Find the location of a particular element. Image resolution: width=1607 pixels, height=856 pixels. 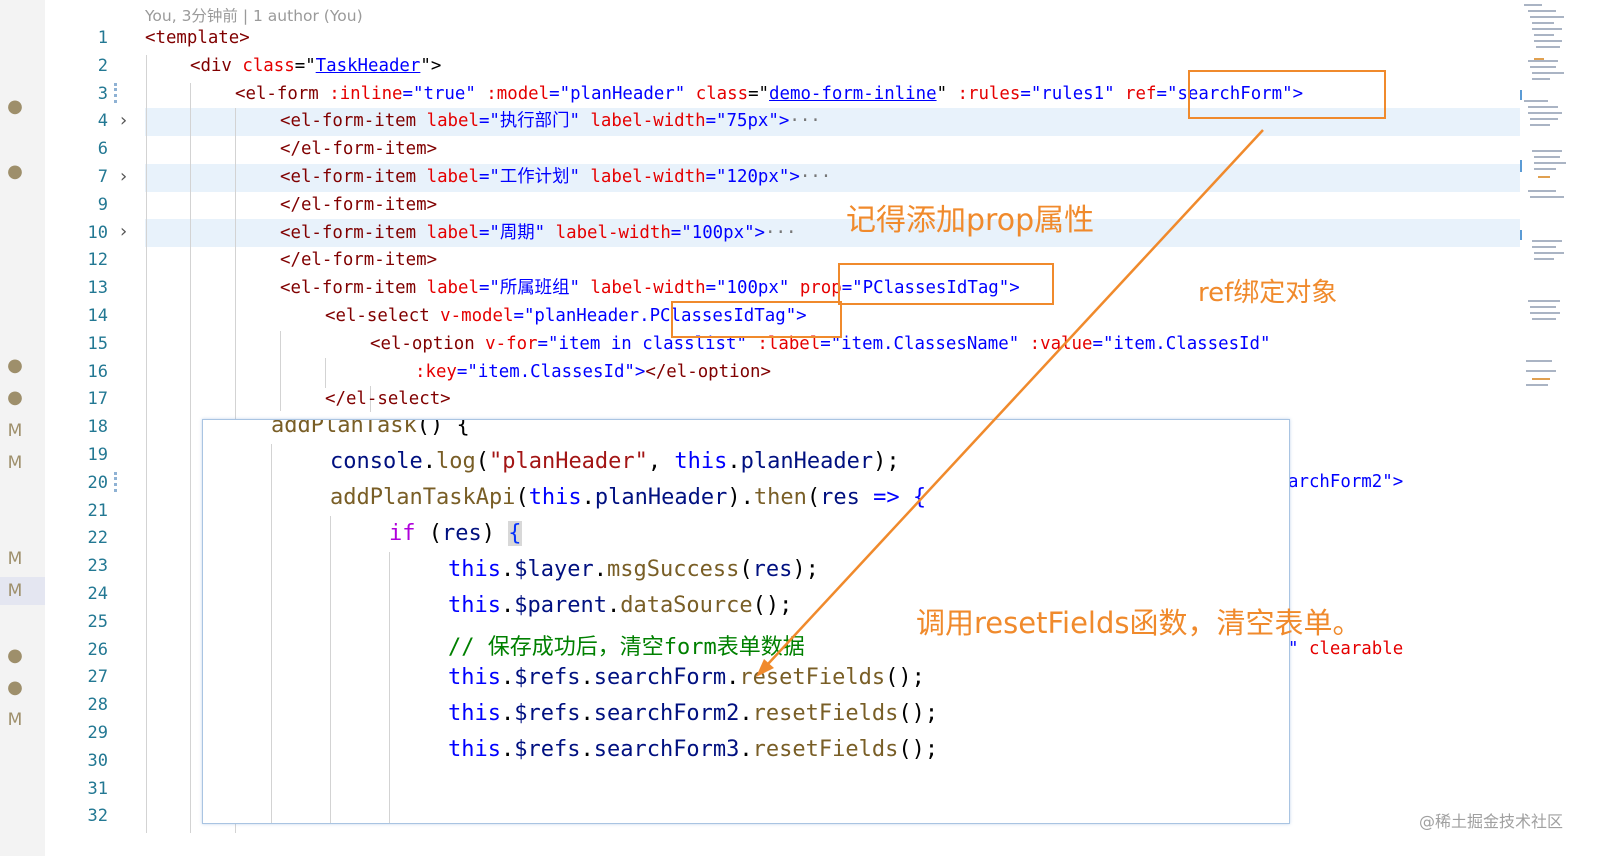

watermark: @稀土掘金技术社区 is located at coordinates (1490, 821).